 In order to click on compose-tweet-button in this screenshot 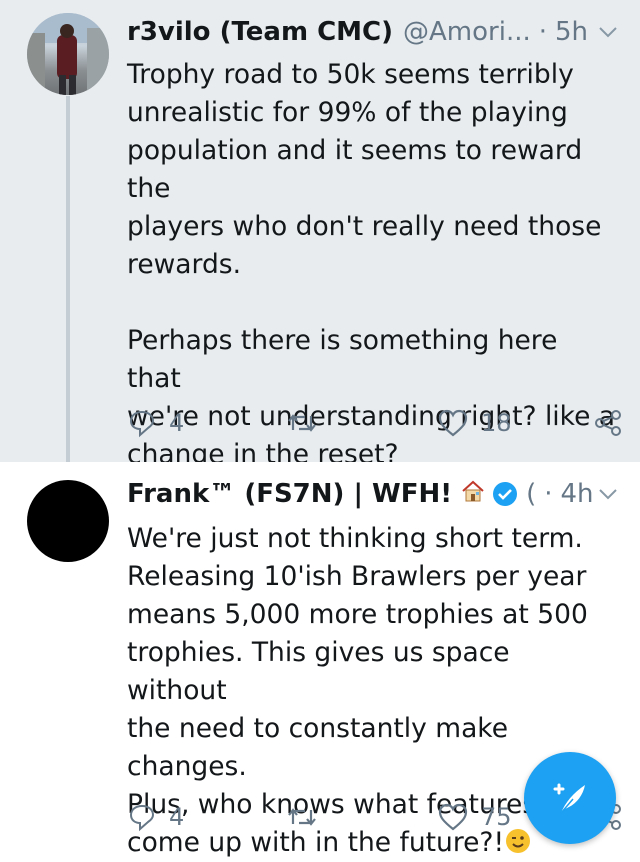, I will do `click(570, 798)`.